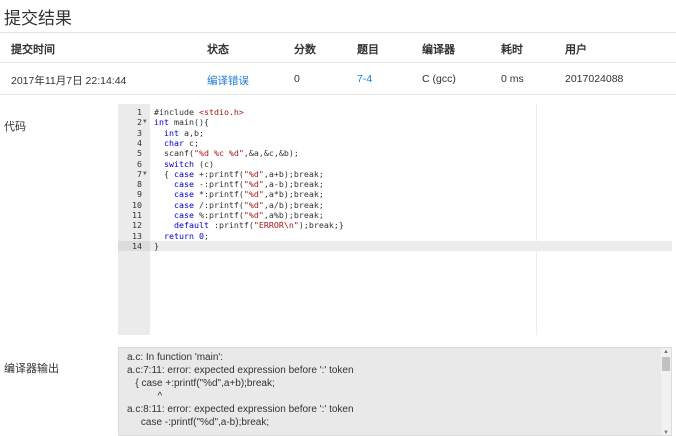  What do you see at coordinates (139, 184) in the screenshot?
I see `line-number: 8` at bounding box center [139, 184].